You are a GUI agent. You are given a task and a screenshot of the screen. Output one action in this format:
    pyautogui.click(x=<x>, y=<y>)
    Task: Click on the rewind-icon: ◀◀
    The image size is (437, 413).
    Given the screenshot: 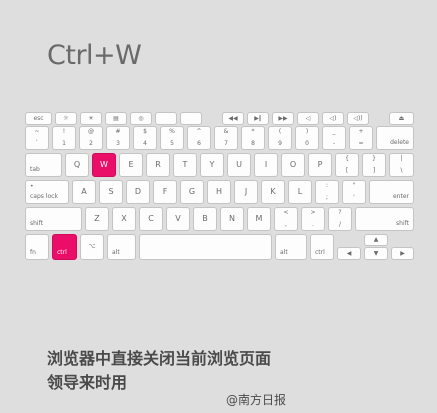 What is the action you would take?
    pyautogui.click(x=233, y=118)
    